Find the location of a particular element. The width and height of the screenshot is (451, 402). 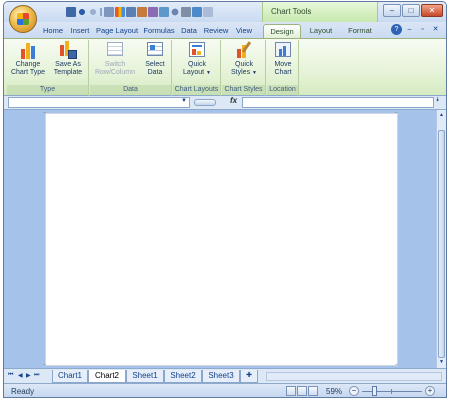

group-data: Switch Row/Column Select Data Data is located at coordinates (131, 68).